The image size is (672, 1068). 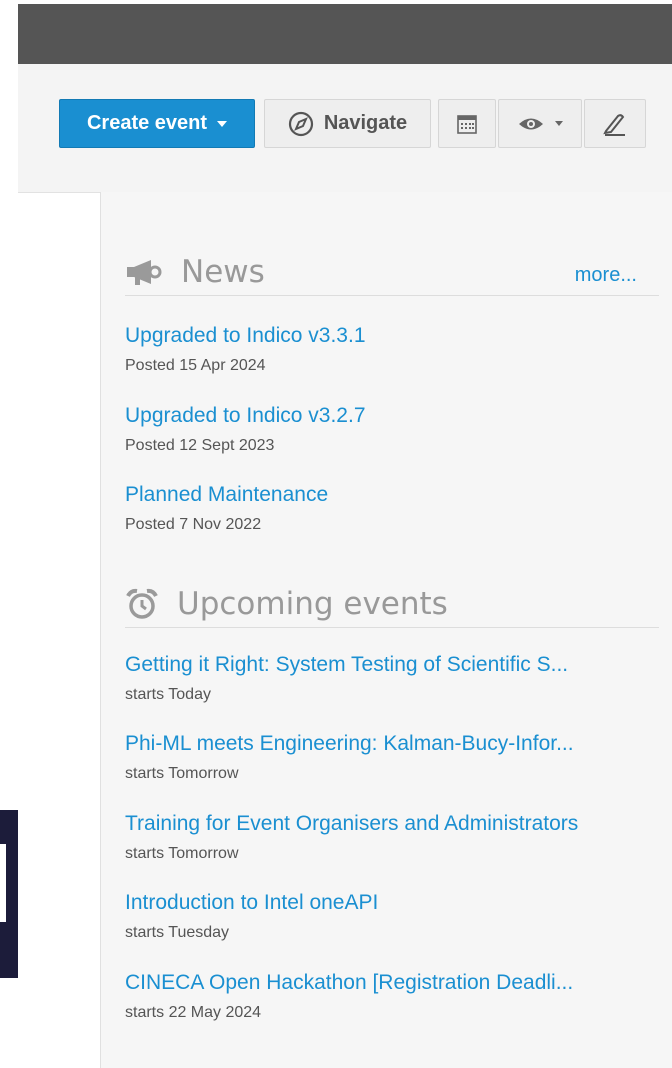 What do you see at coordinates (142, 603) in the screenshot?
I see `alarm-clock-icon` at bounding box center [142, 603].